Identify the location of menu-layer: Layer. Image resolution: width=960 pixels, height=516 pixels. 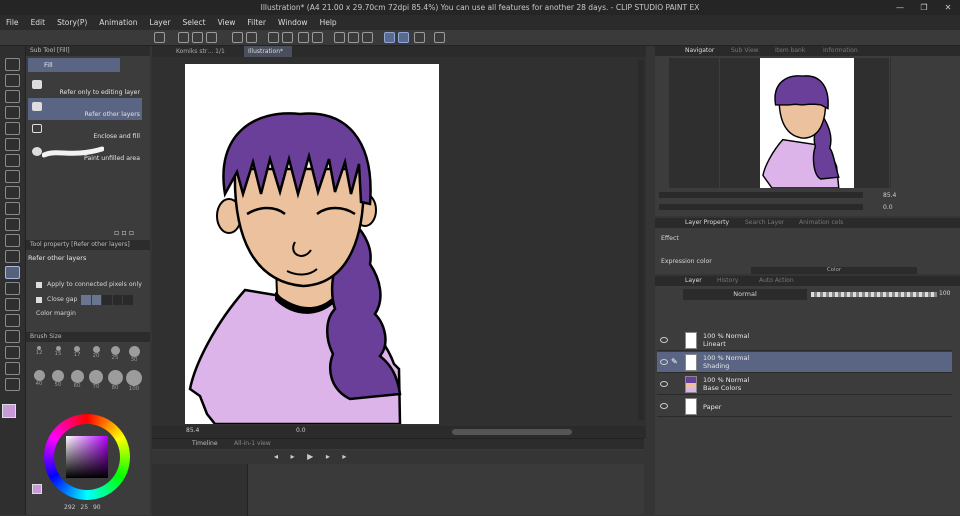
(160, 22).